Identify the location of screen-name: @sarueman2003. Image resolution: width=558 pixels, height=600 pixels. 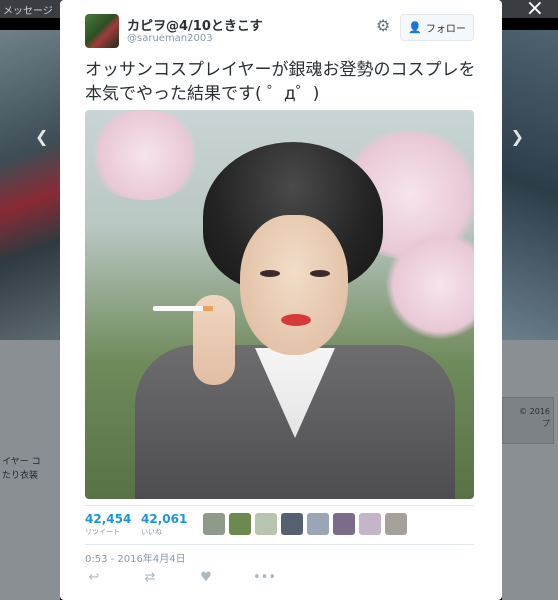
(170, 38).